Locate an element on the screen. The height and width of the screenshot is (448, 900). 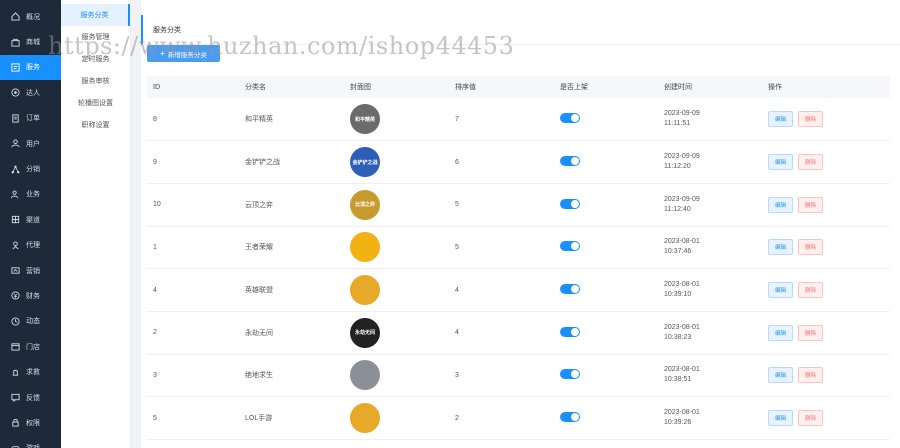
sidebar-item-feedback: 反馈 is located at coordinates (30, 397).